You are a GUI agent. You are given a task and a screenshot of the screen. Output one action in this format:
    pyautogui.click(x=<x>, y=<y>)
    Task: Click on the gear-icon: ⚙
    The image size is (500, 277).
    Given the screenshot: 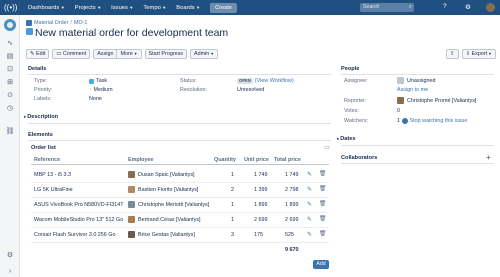 What is the action you would take?
    pyautogui.click(x=468, y=7)
    